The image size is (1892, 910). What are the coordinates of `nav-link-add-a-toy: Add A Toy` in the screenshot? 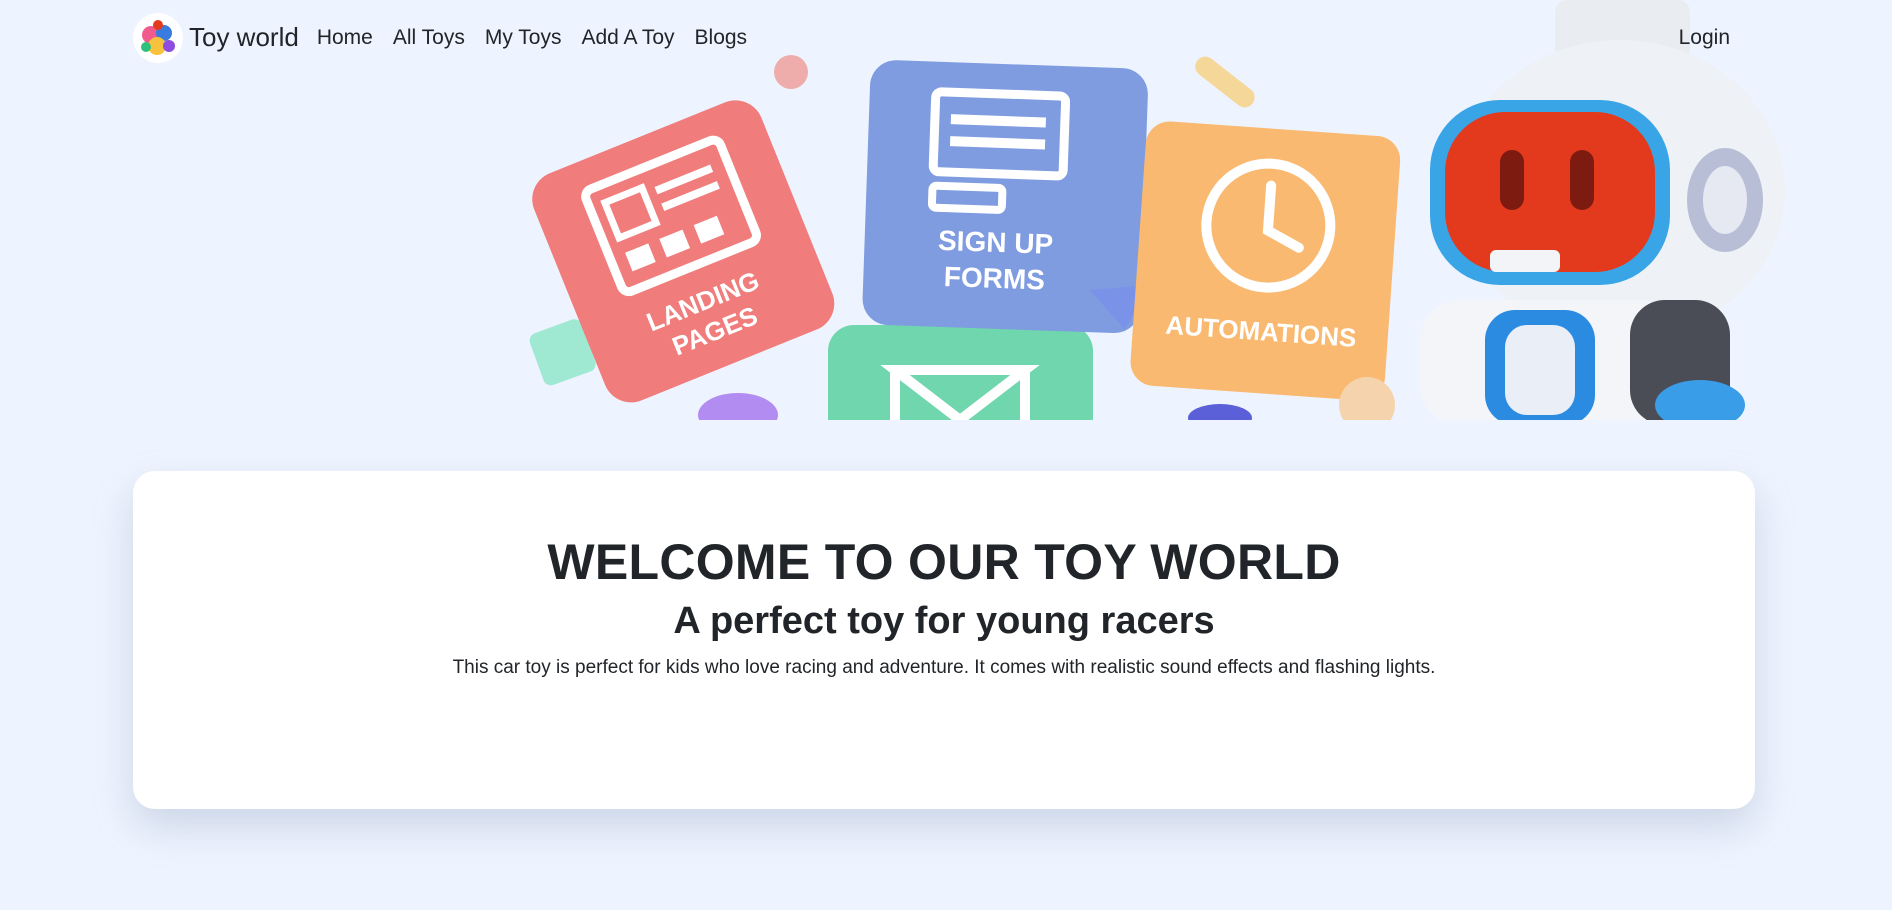 It's located at (627, 38).